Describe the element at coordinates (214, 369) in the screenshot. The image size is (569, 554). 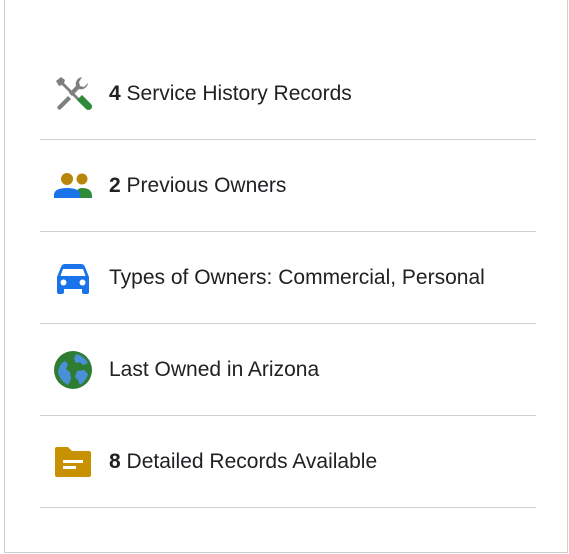
I see `last-owned-location-label: Last Owned in Arizona` at that location.